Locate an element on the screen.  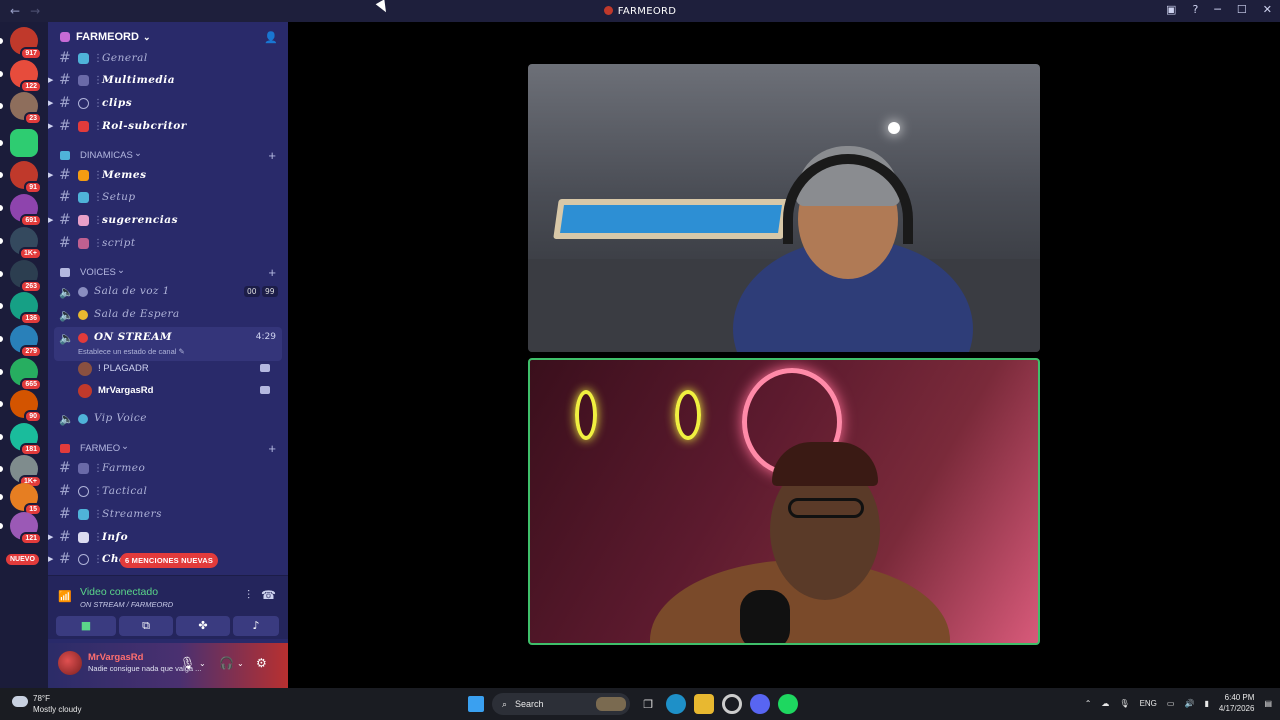
new-mentions-button: 6 MENCIONES NUEVAS is located at coordinates (169, 560).